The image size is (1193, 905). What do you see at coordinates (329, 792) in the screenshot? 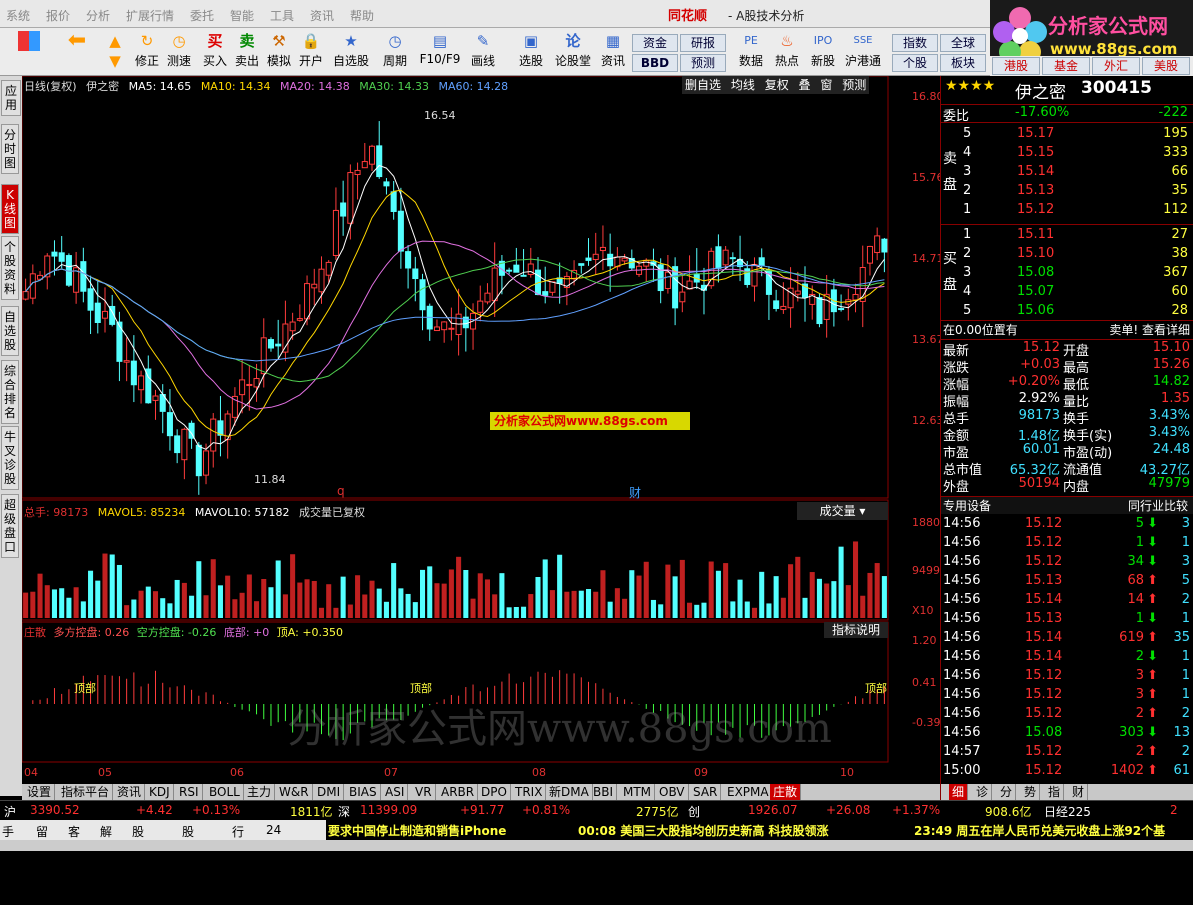
I see `indicator-tab: DMI` at bounding box center [329, 792].